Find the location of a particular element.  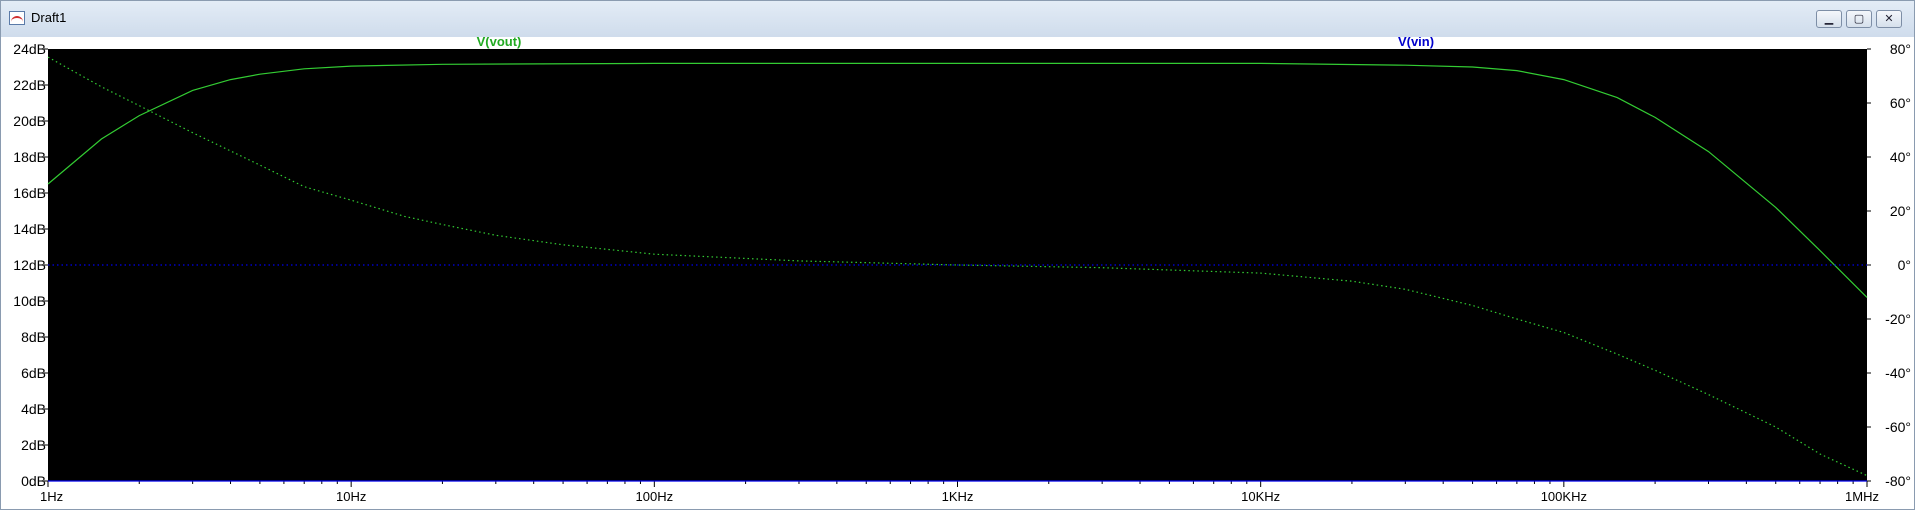

y-right-tick-label: 0° is located at coordinates (1904, 265).